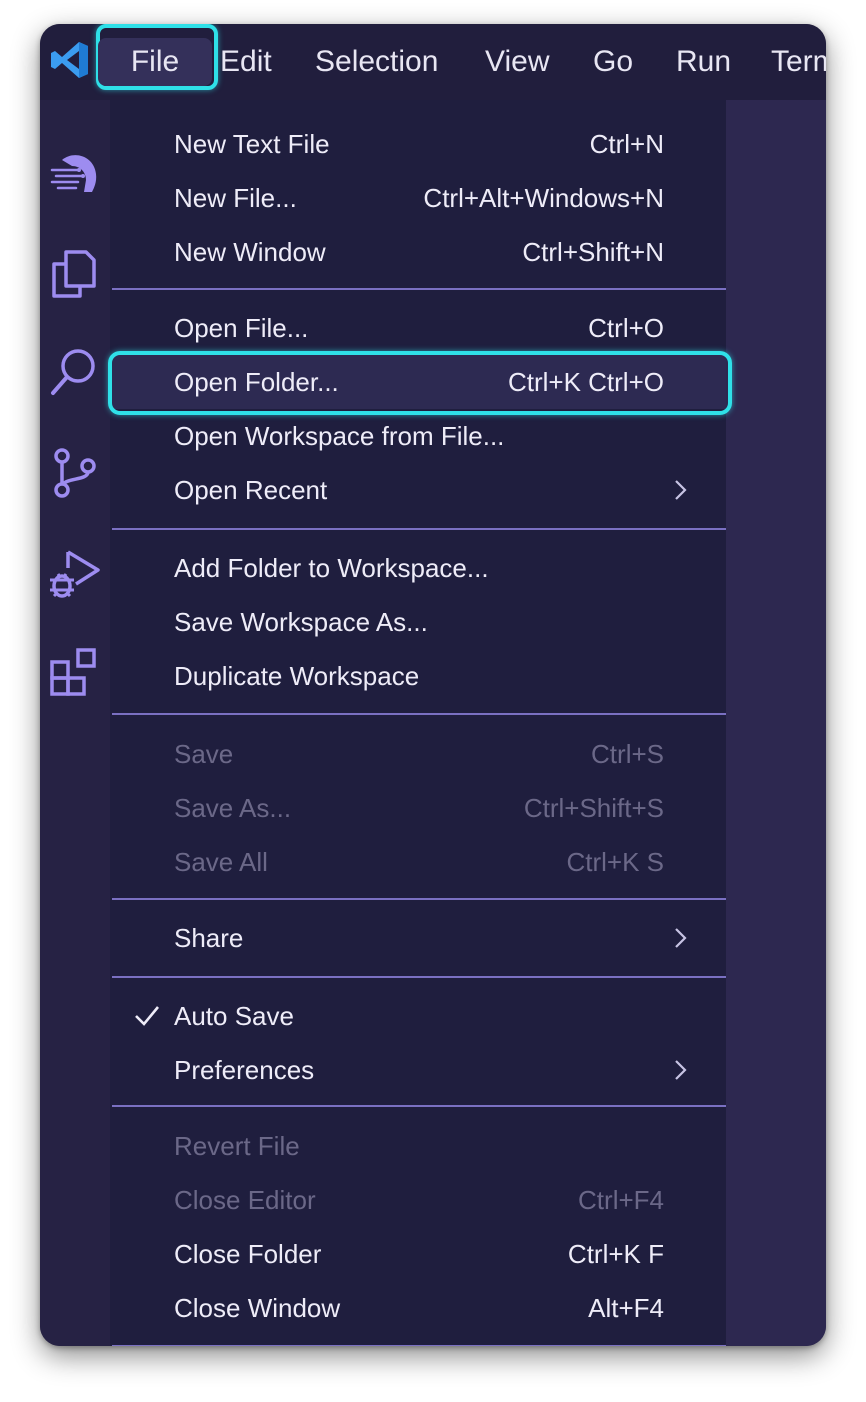 The height and width of the screenshot is (1402, 866). Describe the element at coordinates (418, 862) in the screenshot. I see `menu-item-save-all: Save All Ctrl+K S` at that location.